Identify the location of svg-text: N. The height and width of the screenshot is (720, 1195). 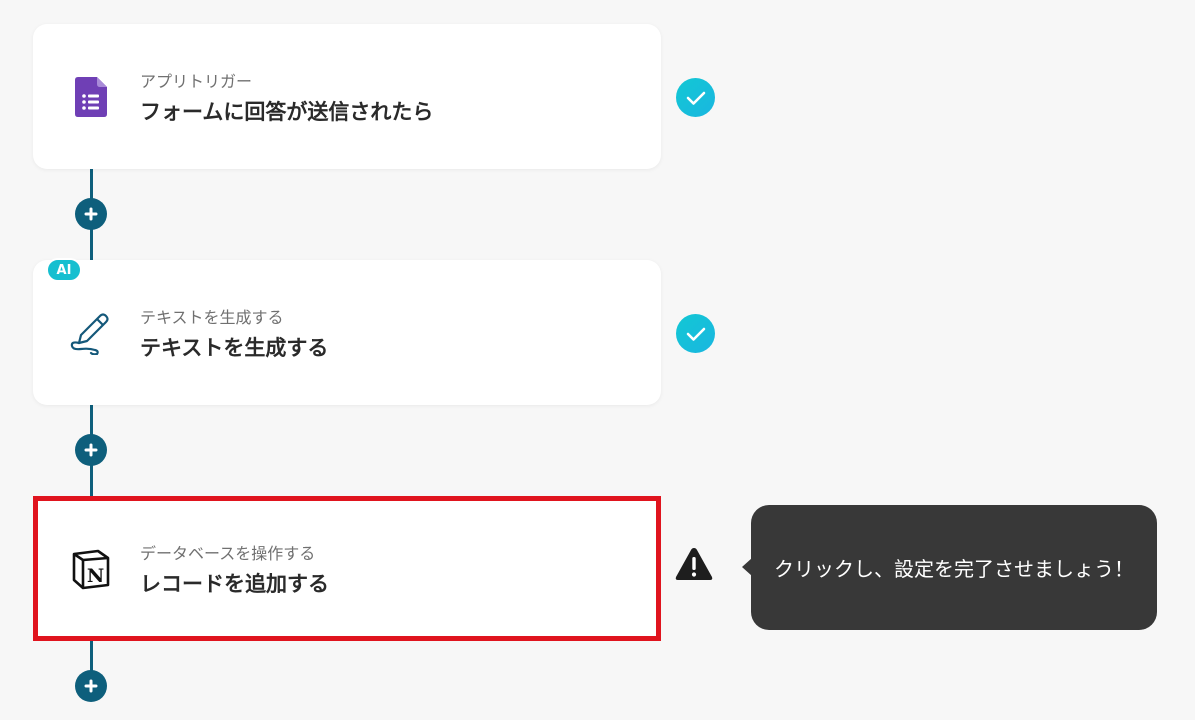
(95, 576).